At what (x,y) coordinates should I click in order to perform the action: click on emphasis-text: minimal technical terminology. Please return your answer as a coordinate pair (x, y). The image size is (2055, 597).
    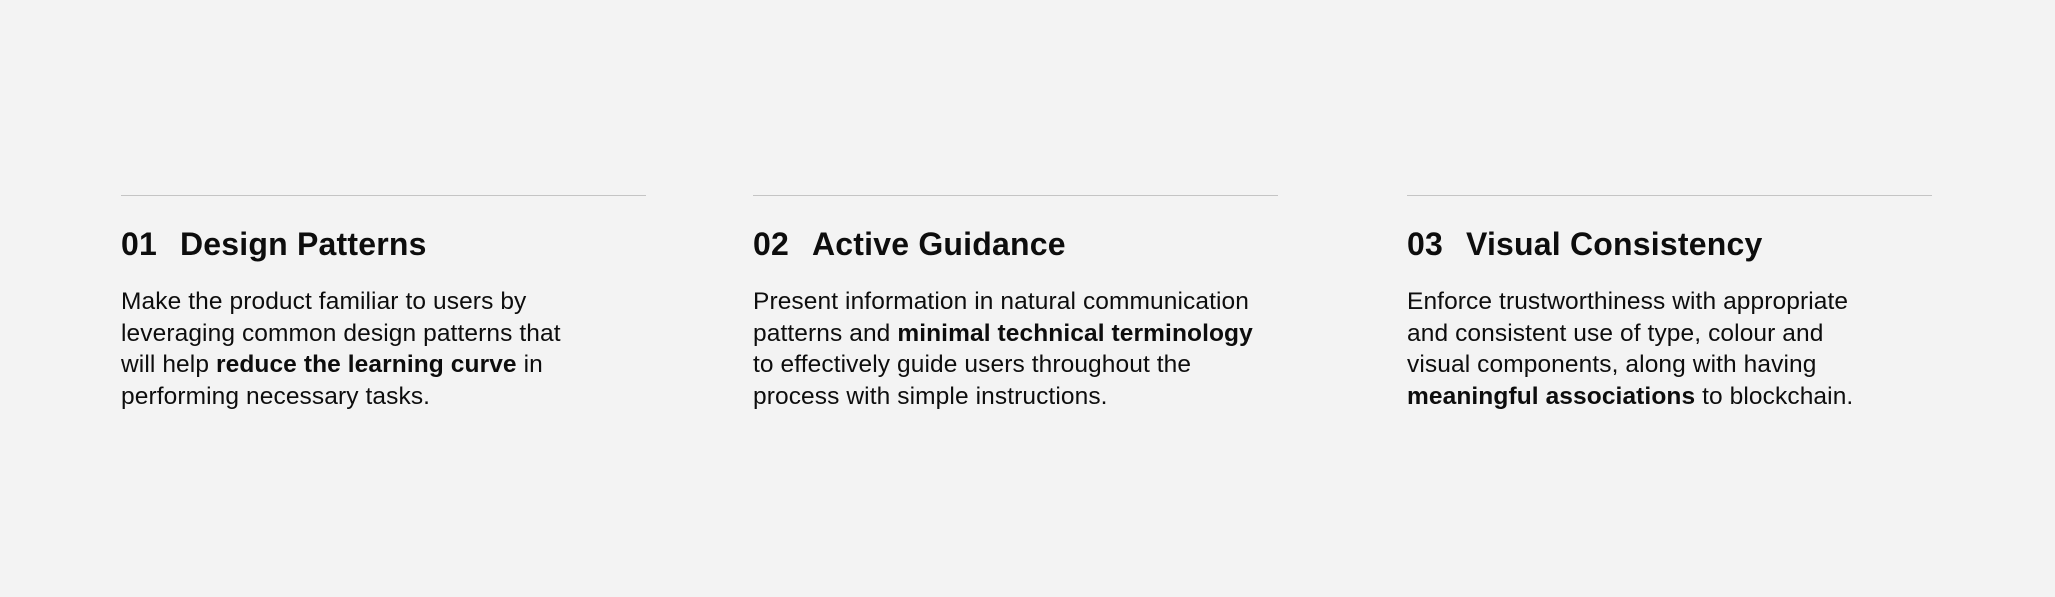
    Looking at the image, I should click on (1075, 333).